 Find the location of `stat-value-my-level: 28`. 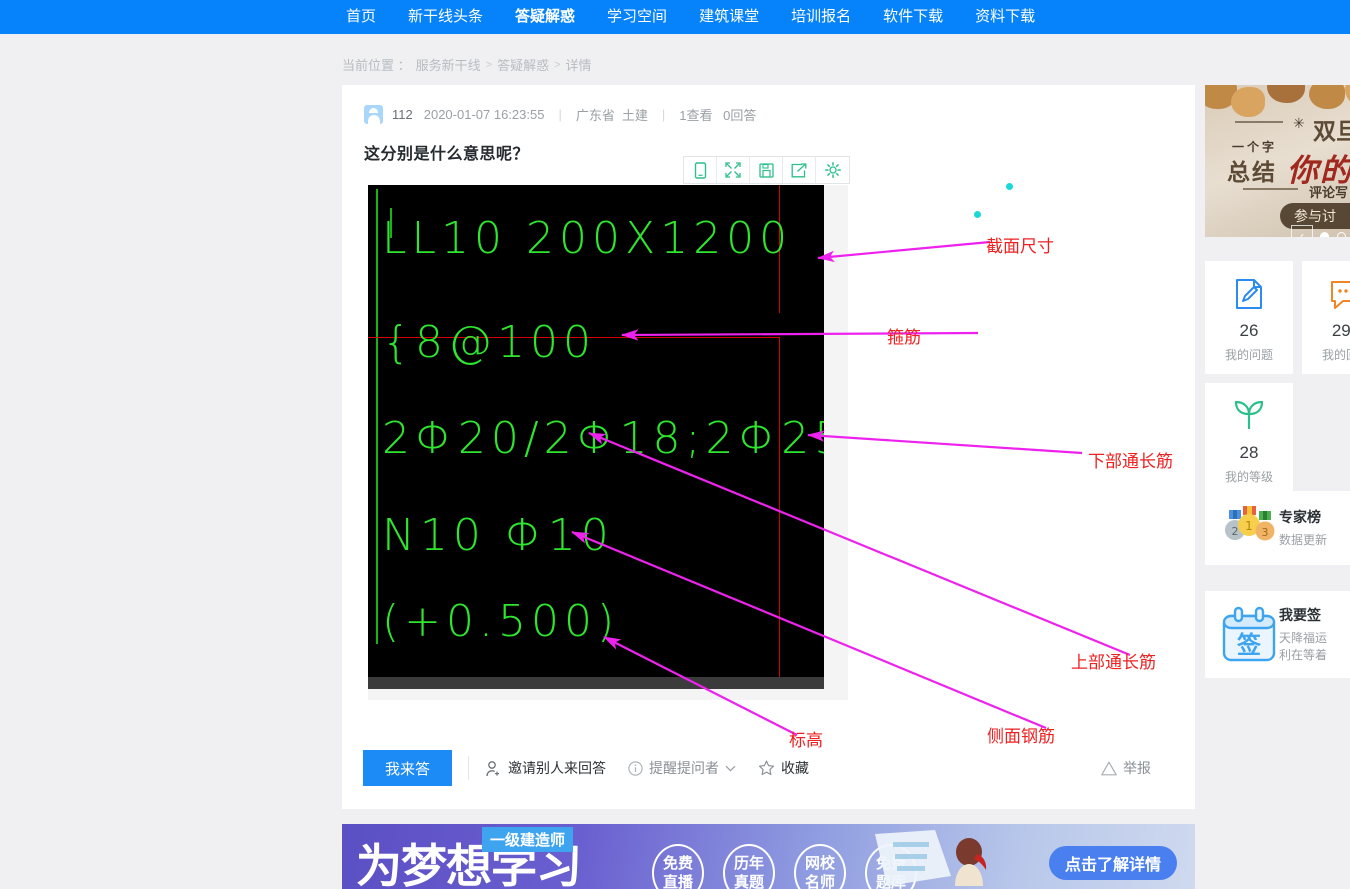

stat-value-my-level: 28 is located at coordinates (1249, 452).